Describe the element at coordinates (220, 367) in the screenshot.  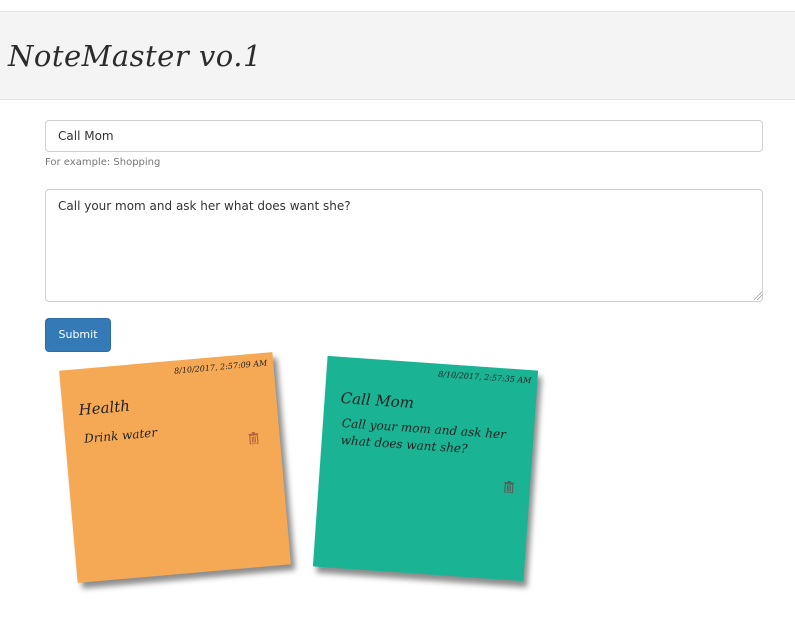
I see `note-timestamp: 8/10/2017, 2:57:09 AM` at that location.